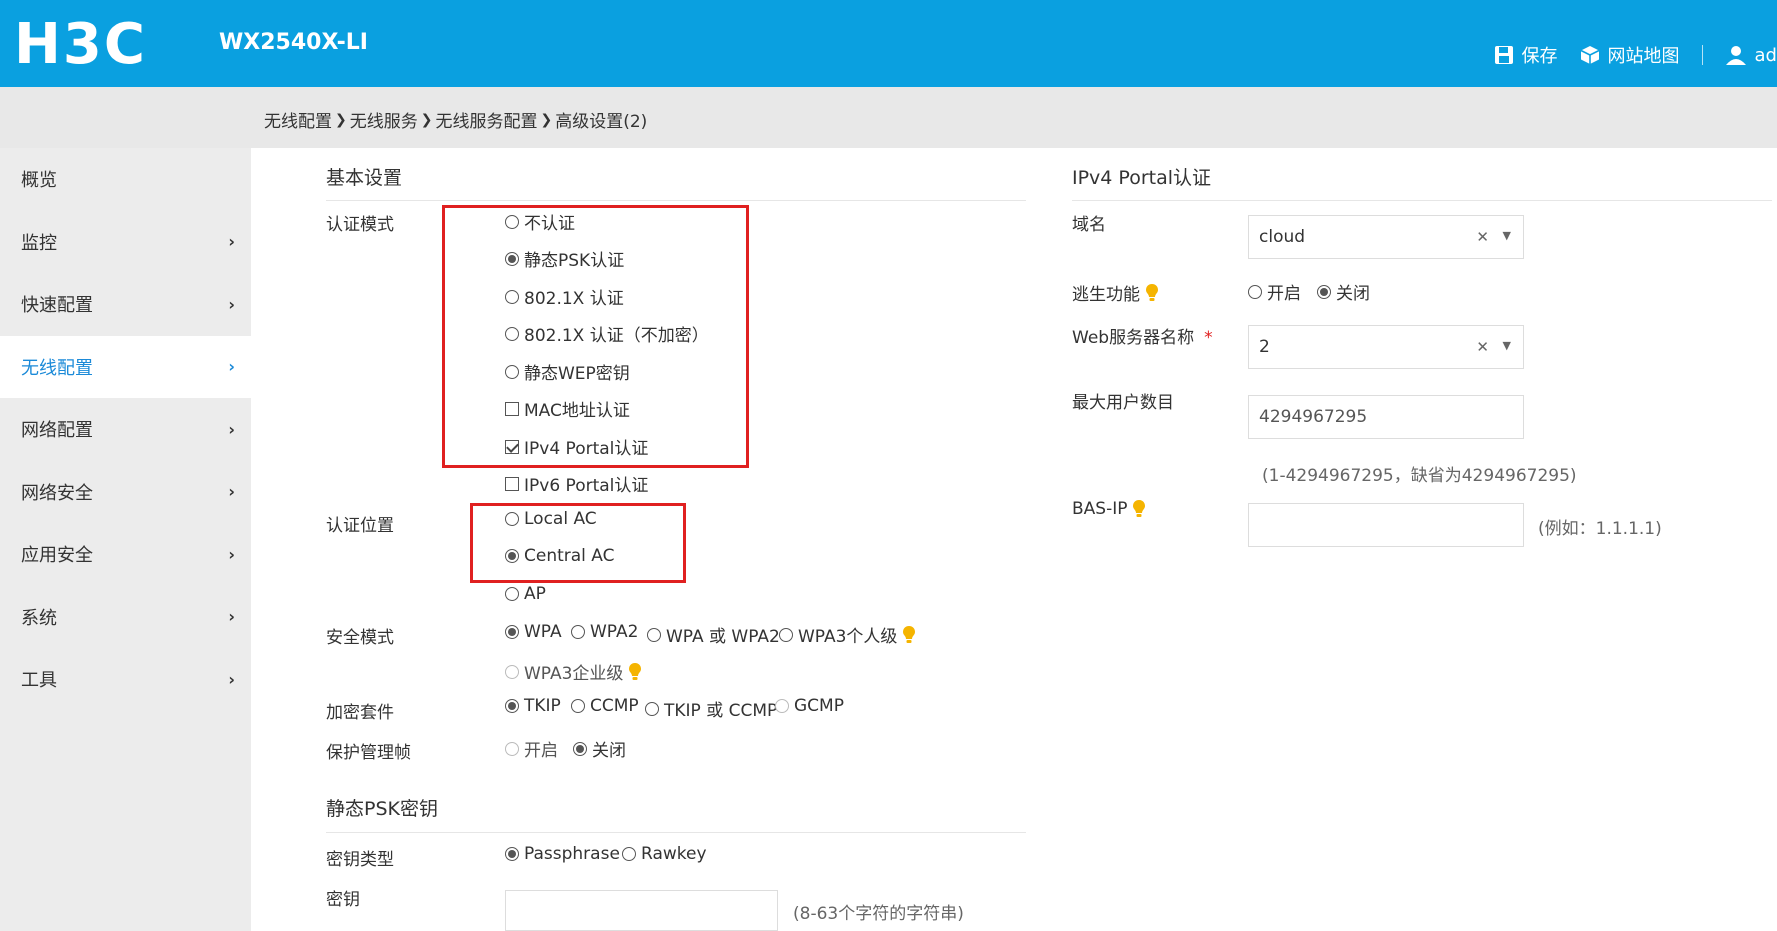  What do you see at coordinates (614, 632) in the screenshot?
I see `option-label: WPA2` at bounding box center [614, 632].